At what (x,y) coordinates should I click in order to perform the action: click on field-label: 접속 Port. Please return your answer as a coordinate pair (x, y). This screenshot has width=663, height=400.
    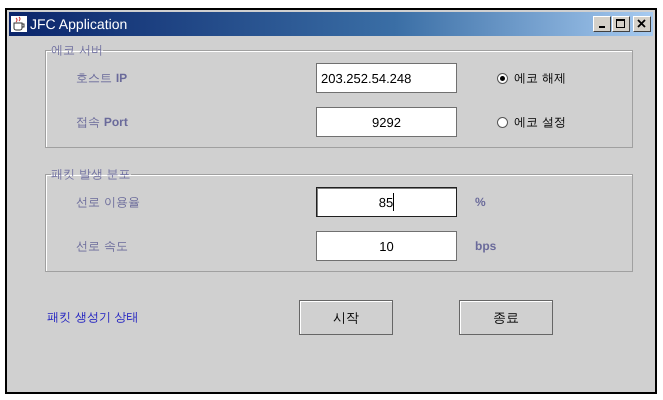
    Looking at the image, I should click on (102, 122).